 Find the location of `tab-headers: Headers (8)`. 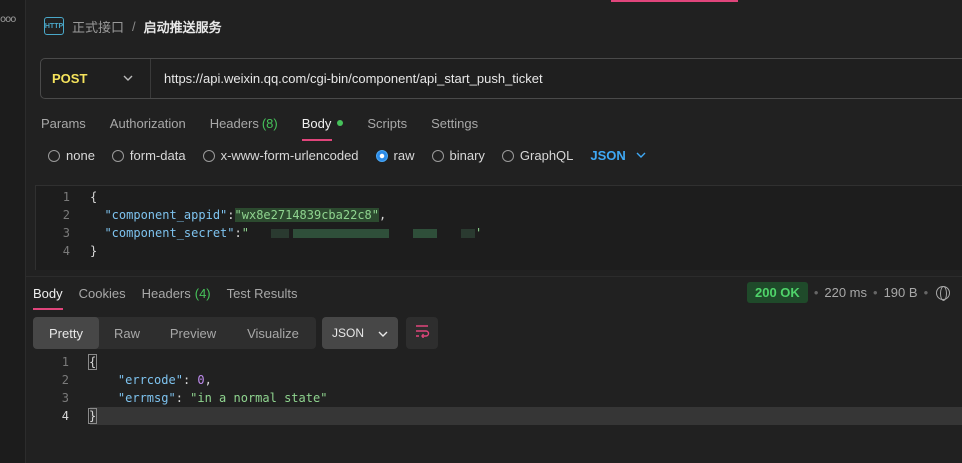

tab-headers: Headers (8) is located at coordinates (244, 123).